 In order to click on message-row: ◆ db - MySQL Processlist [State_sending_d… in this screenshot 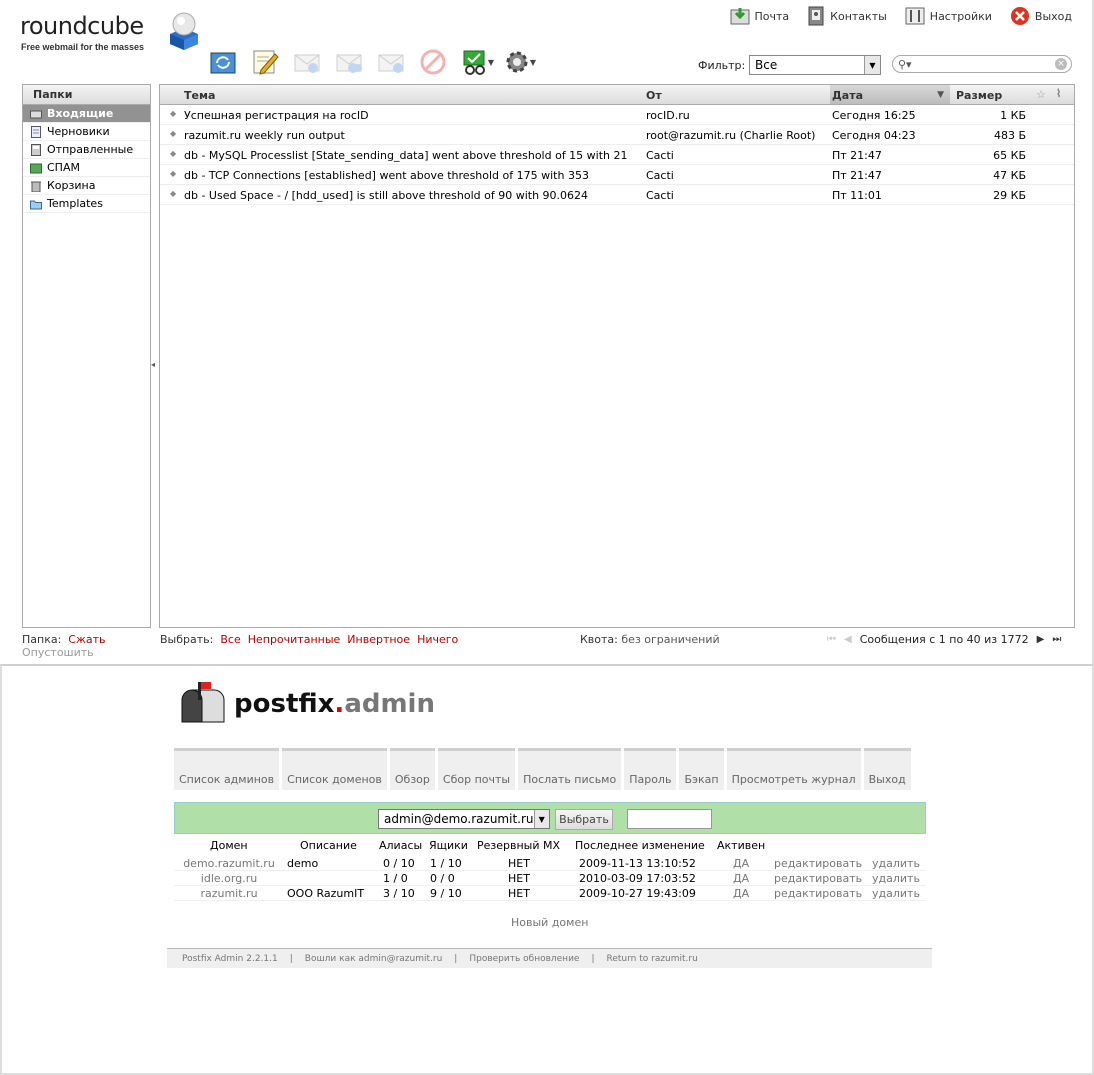, I will do `click(617, 155)`.